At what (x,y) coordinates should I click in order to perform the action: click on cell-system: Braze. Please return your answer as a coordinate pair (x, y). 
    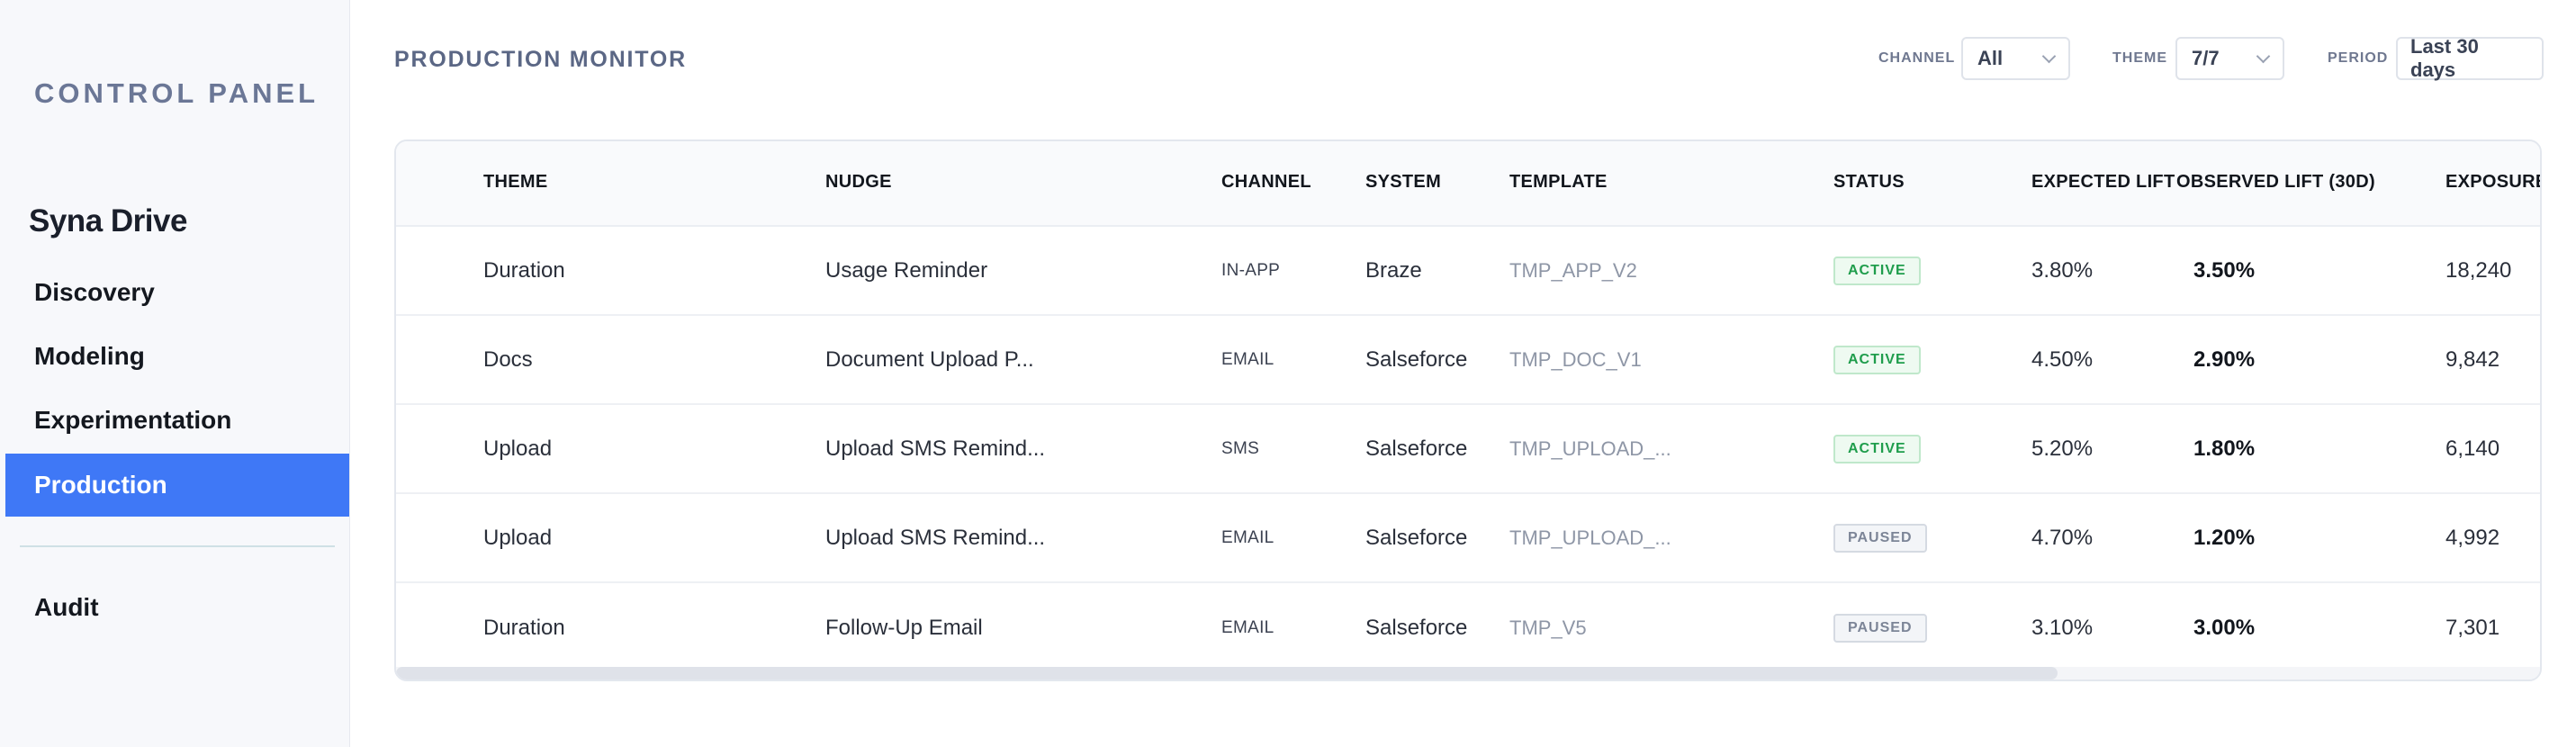
    Looking at the image, I should click on (1393, 270).